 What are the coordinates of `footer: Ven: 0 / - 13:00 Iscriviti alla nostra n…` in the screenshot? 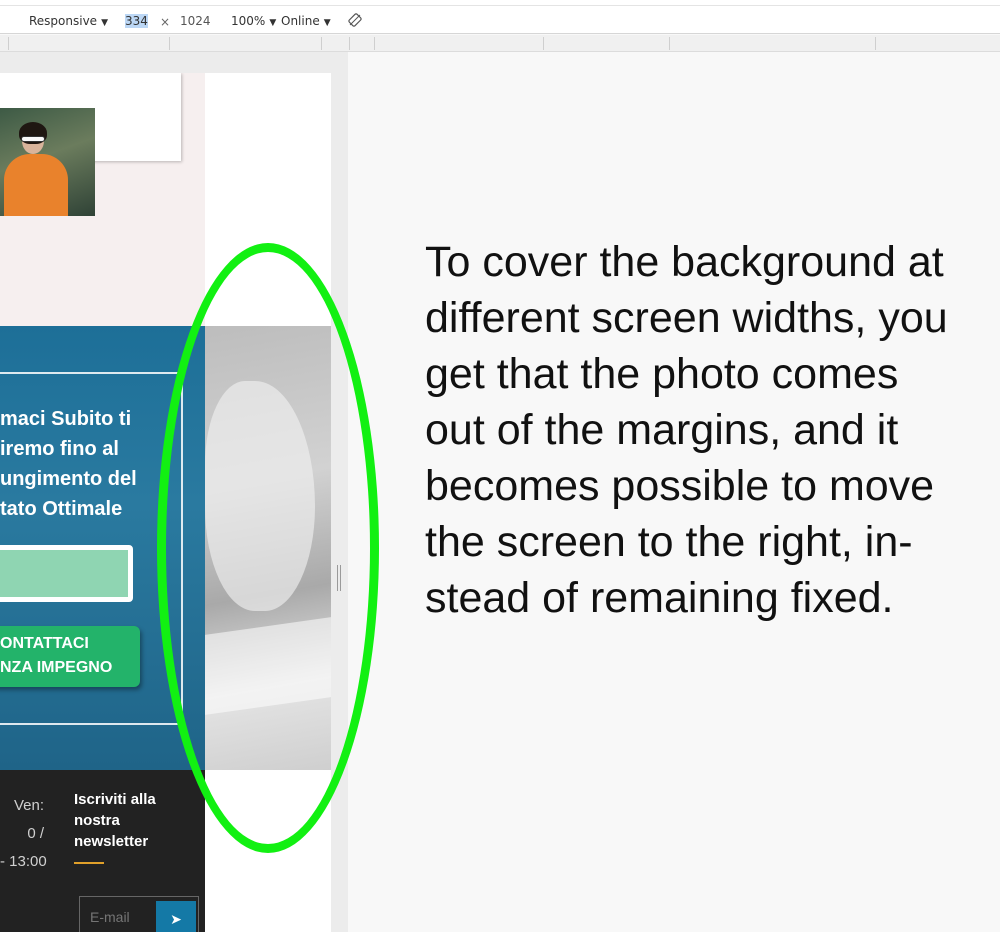 It's located at (102, 851).